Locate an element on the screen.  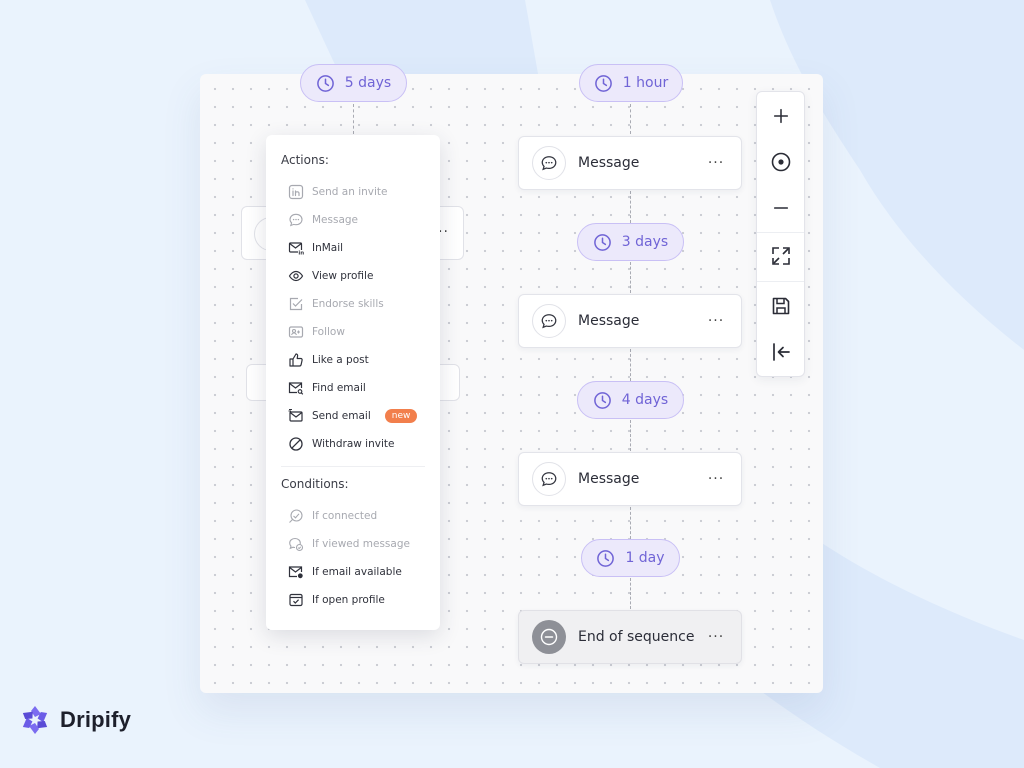
save-button is located at coordinates (780, 306).